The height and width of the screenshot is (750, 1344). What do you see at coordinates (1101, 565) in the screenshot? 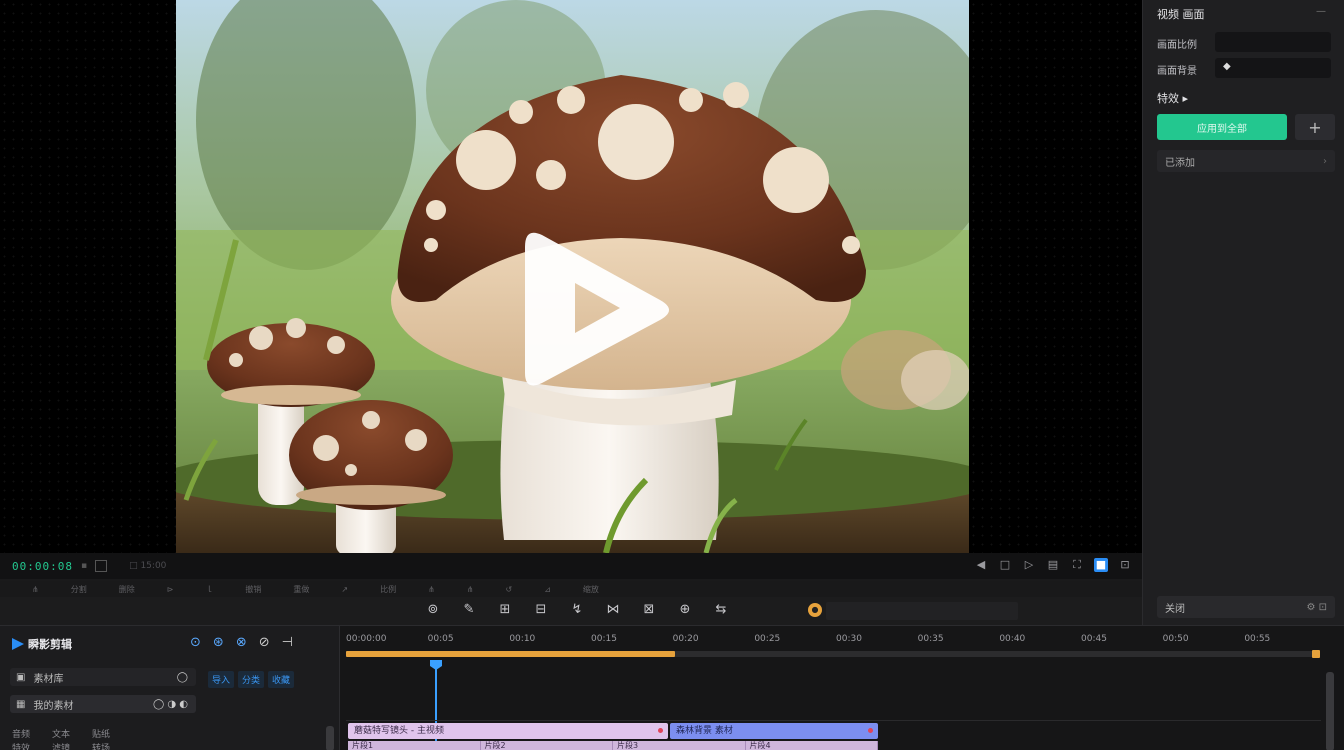
I see `snap-toggle-icon: ■` at bounding box center [1101, 565].